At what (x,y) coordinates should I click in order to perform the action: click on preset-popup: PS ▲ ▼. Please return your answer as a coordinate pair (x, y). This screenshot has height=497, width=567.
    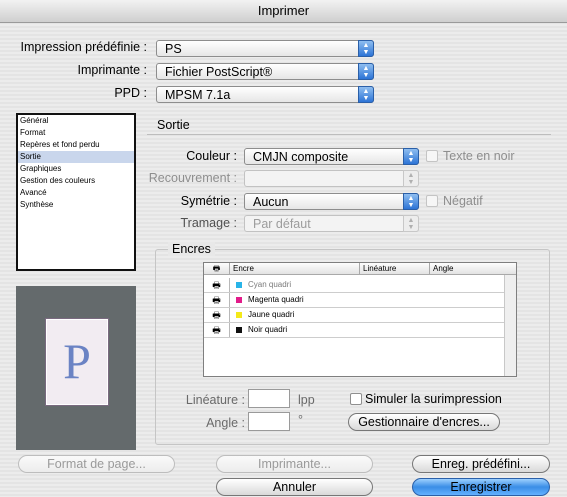
    Looking at the image, I should click on (265, 48).